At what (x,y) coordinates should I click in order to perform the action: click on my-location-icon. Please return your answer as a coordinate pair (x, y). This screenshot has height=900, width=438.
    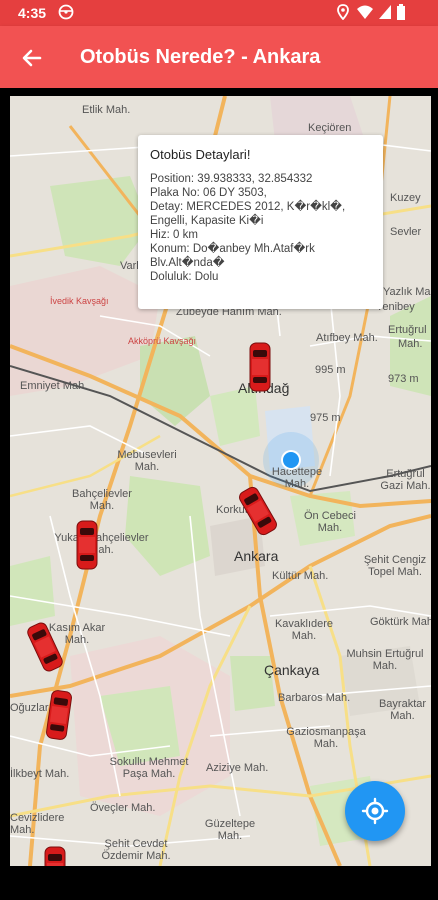
    Looking at the image, I should click on (375, 811).